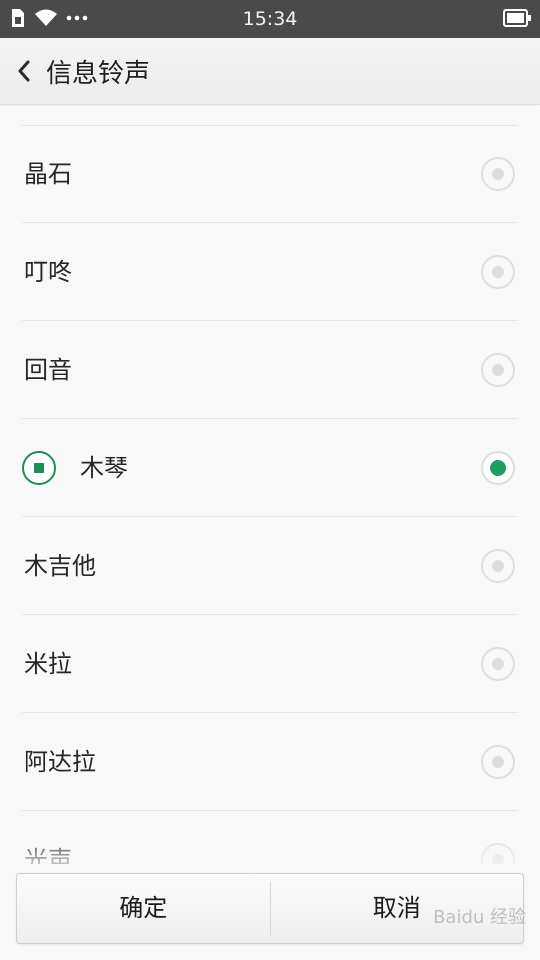  Describe the element at coordinates (517, 20) in the screenshot. I see `battery-icon` at that location.